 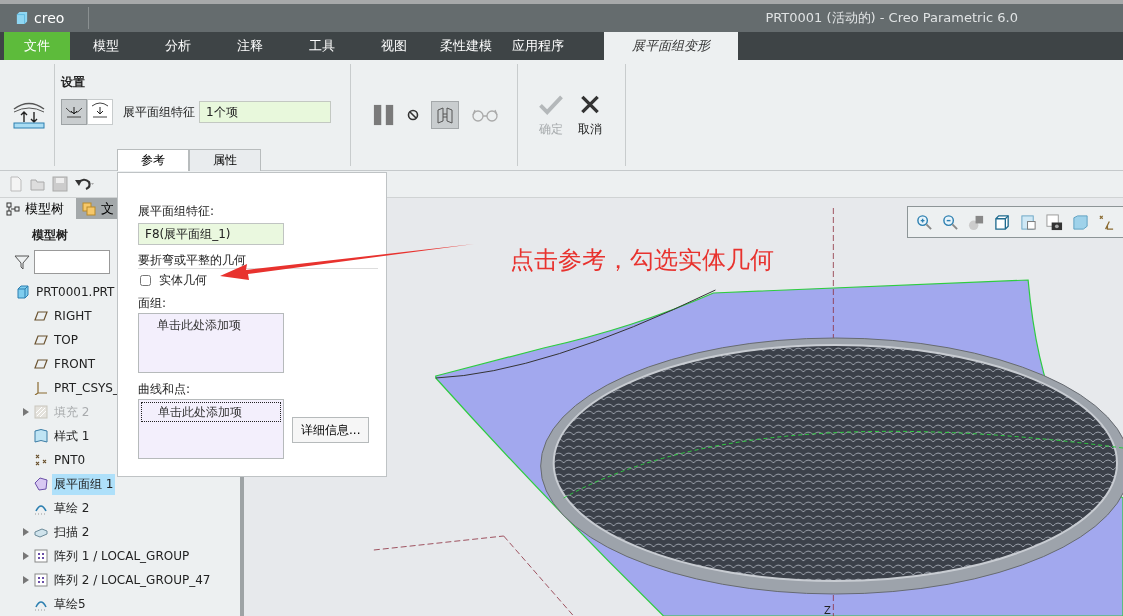 What do you see at coordinates (122, 556) in the screenshot?
I see `tree-item: 阵列 1 / LOCAL_GROUP` at bounding box center [122, 556].